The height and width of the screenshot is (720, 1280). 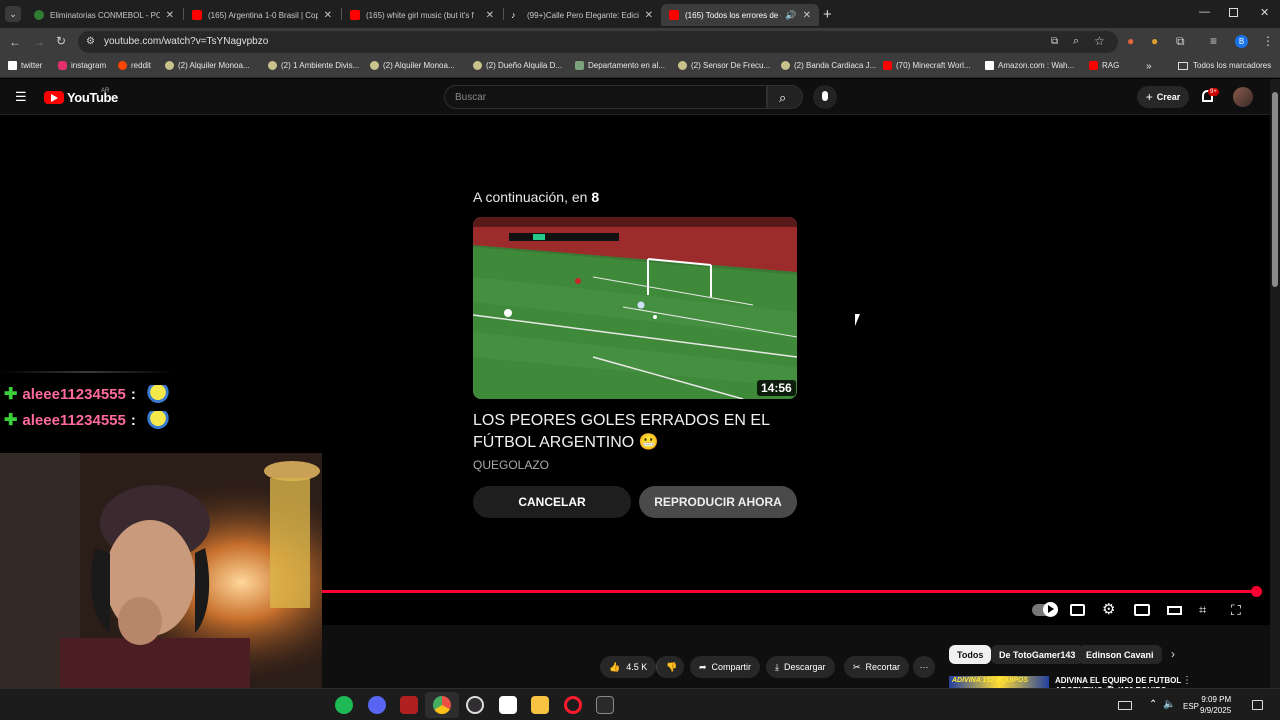 I want to click on search-input: Buscar, so click(x=605, y=97).